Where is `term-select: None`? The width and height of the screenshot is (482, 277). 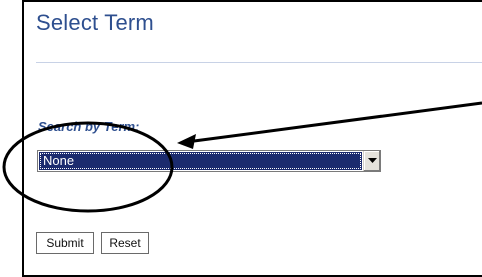
term-select: None is located at coordinates (209, 161).